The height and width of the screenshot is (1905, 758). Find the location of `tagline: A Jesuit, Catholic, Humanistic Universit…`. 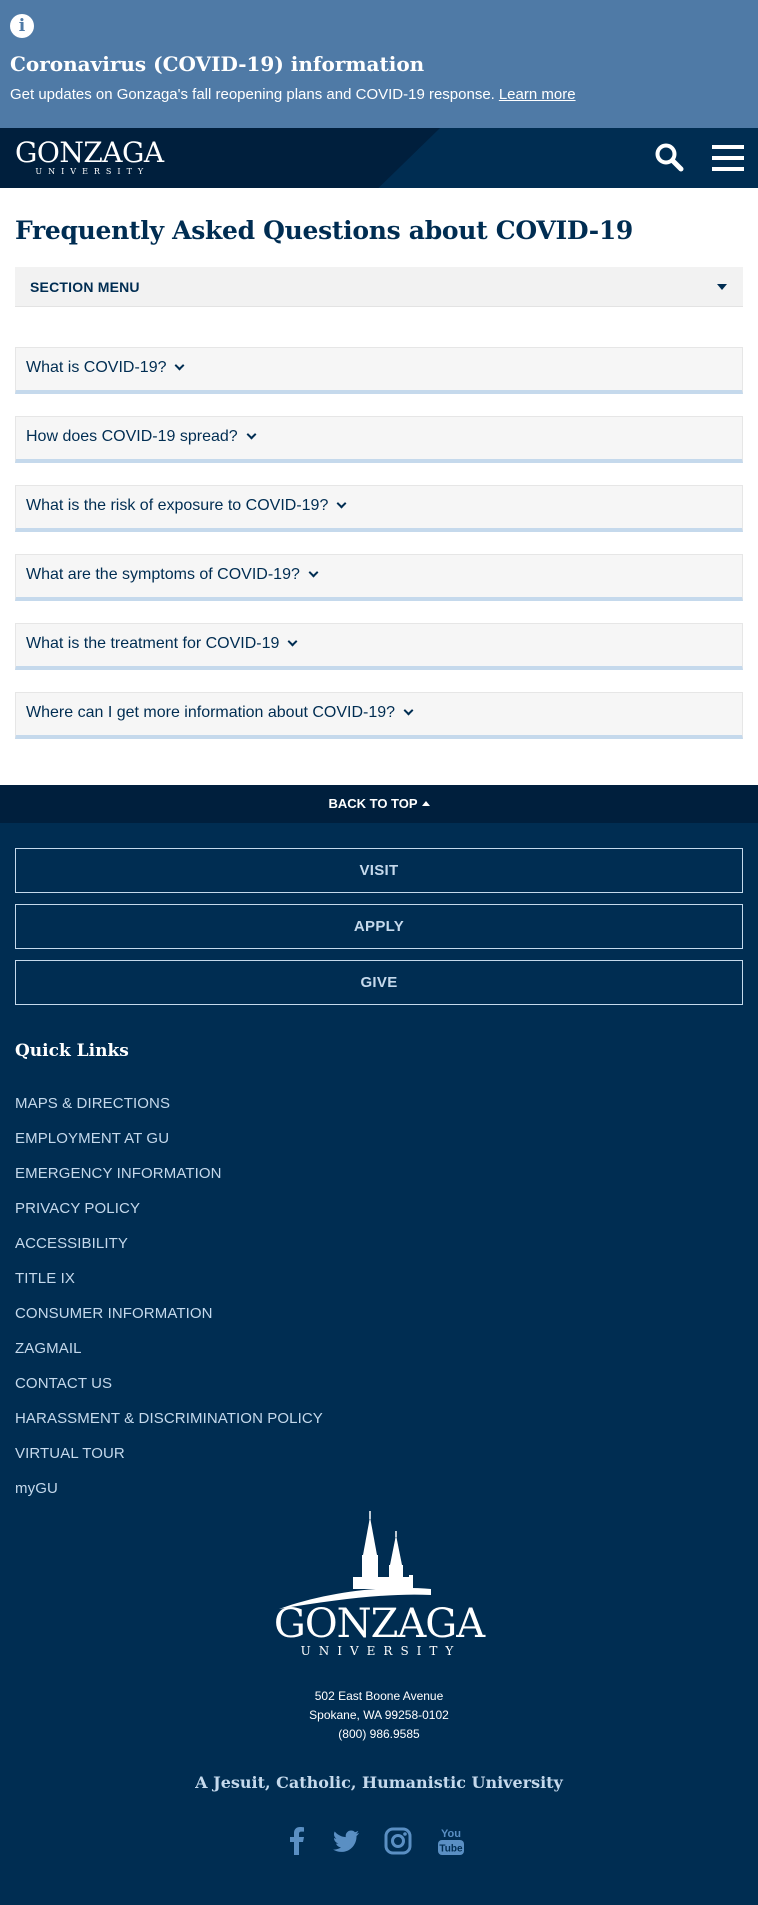

tagline: A Jesuit, Catholic, Humanistic Universit… is located at coordinates (379, 1782).